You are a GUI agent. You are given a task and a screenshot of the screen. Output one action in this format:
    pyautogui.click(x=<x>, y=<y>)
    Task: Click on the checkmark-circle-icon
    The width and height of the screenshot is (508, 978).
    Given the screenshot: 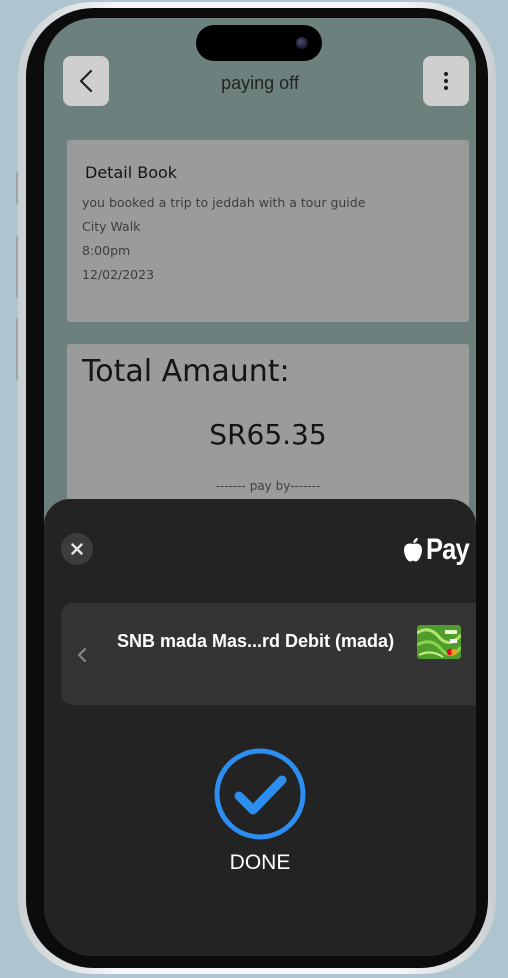 What is the action you would take?
    pyautogui.click(x=260, y=794)
    